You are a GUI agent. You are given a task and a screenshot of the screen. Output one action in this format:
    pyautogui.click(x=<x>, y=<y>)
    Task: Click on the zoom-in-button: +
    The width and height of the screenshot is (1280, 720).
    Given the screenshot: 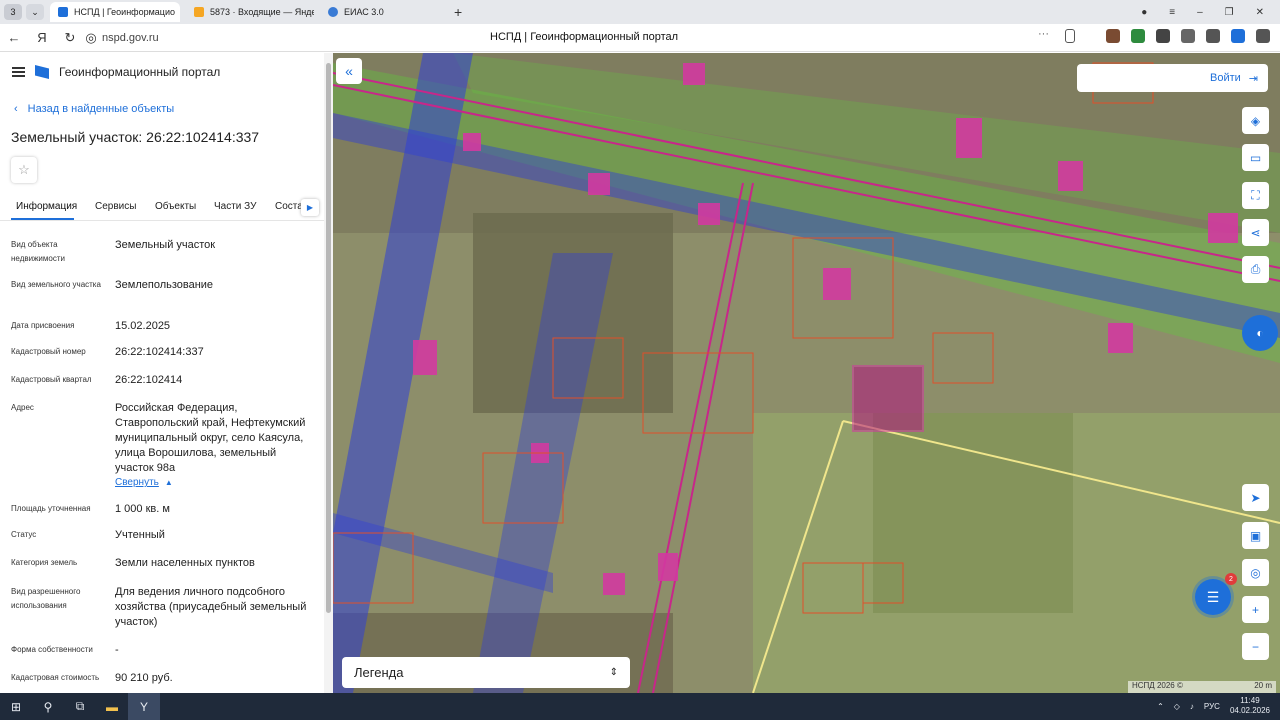 What is the action you would take?
    pyautogui.click(x=1255, y=609)
    